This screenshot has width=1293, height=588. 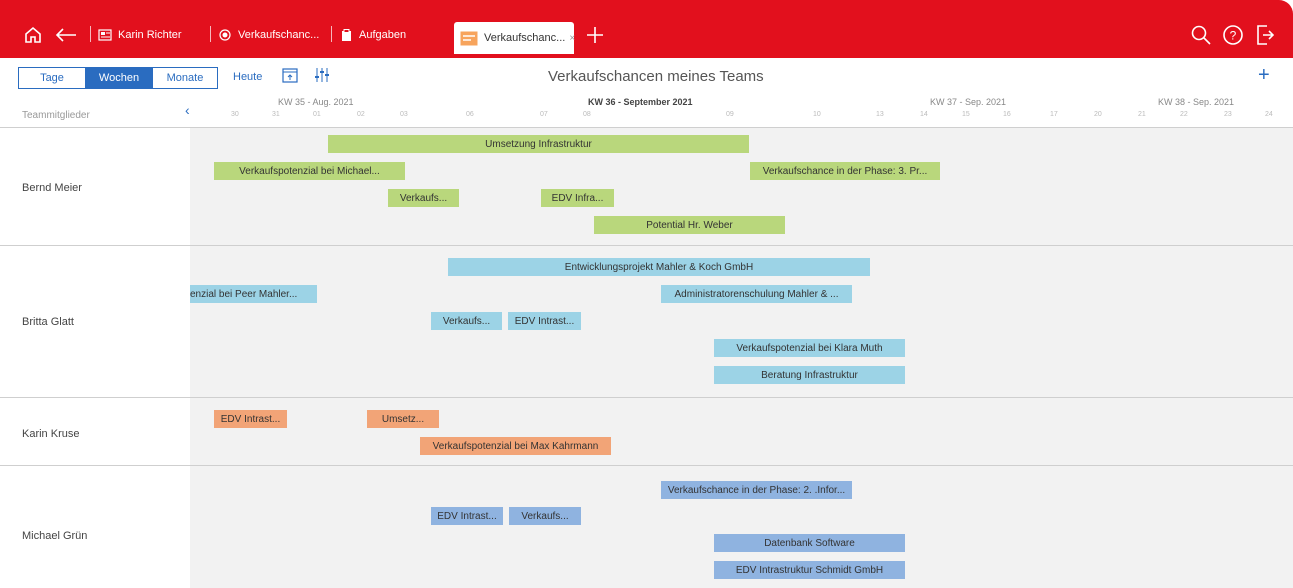 What do you see at coordinates (817, 114) in the screenshot?
I see `day-tick-label: 10` at bounding box center [817, 114].